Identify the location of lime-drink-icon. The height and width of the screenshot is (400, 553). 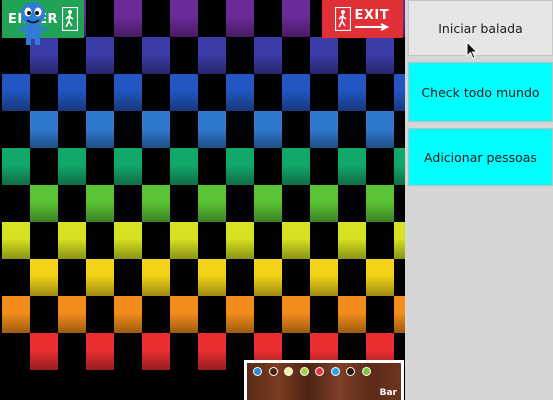
(304, 371).